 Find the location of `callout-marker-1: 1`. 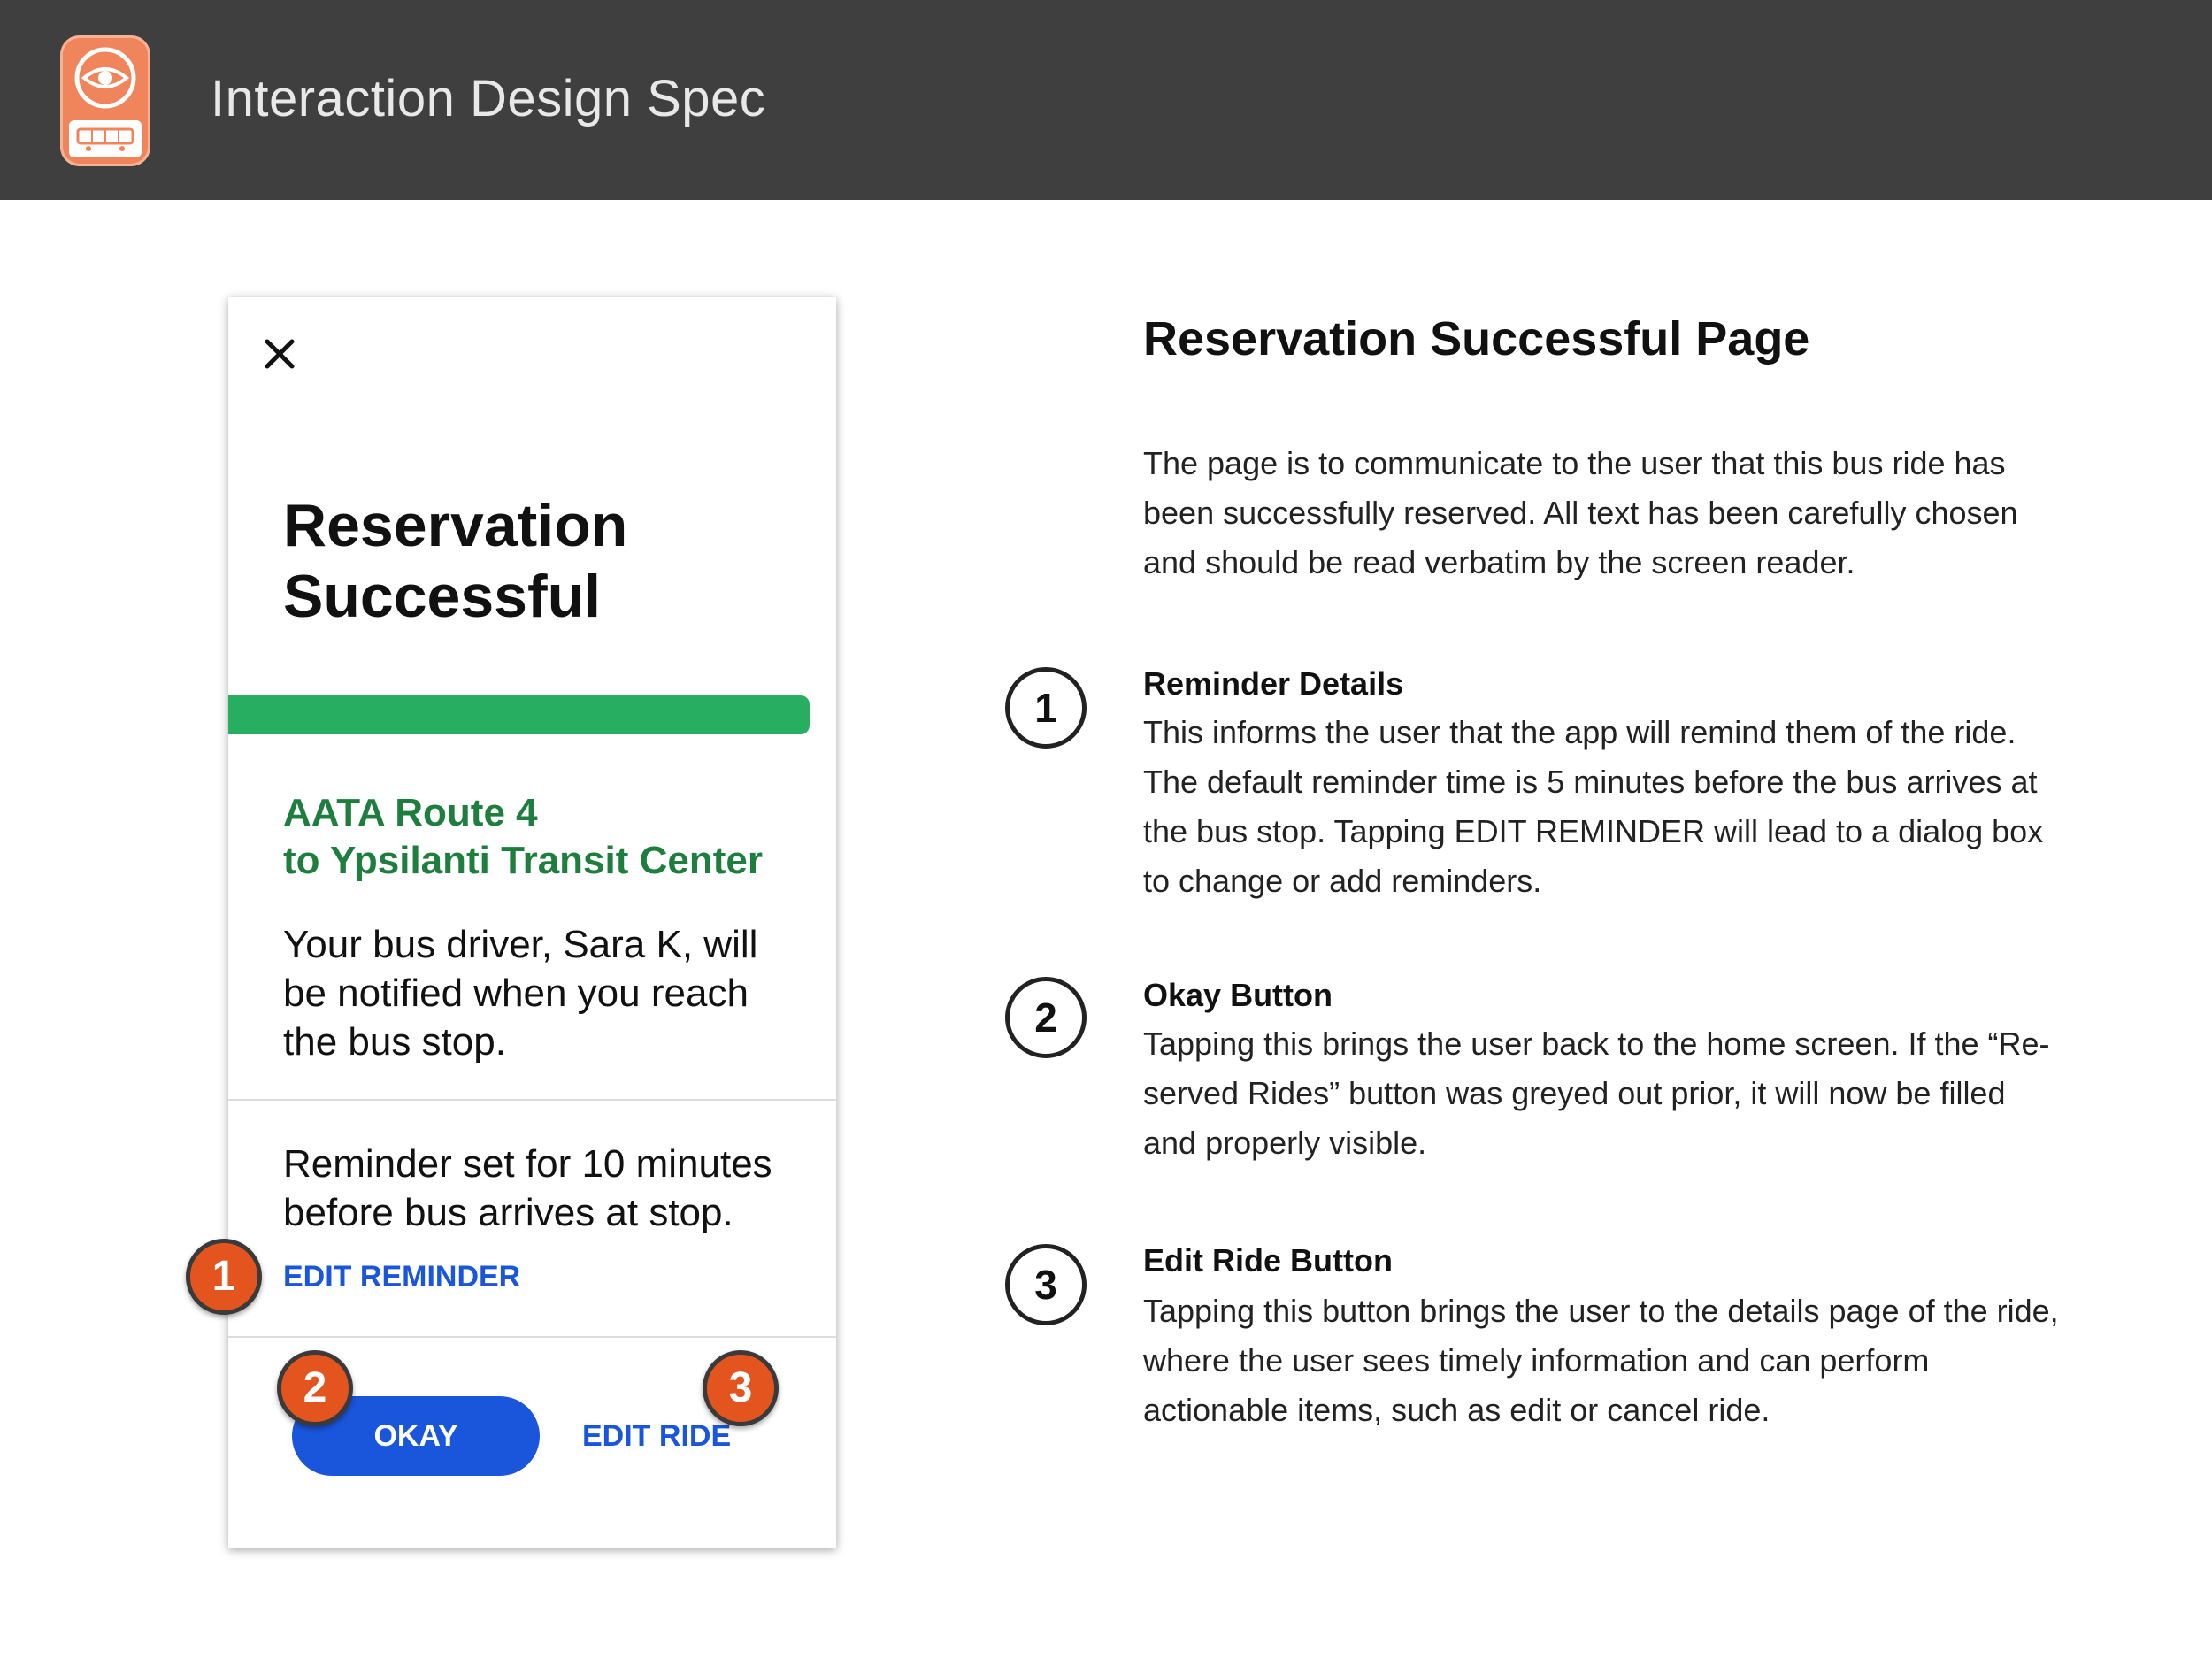

callout-marker-1: 1 is located at coordinates (224, 1277).